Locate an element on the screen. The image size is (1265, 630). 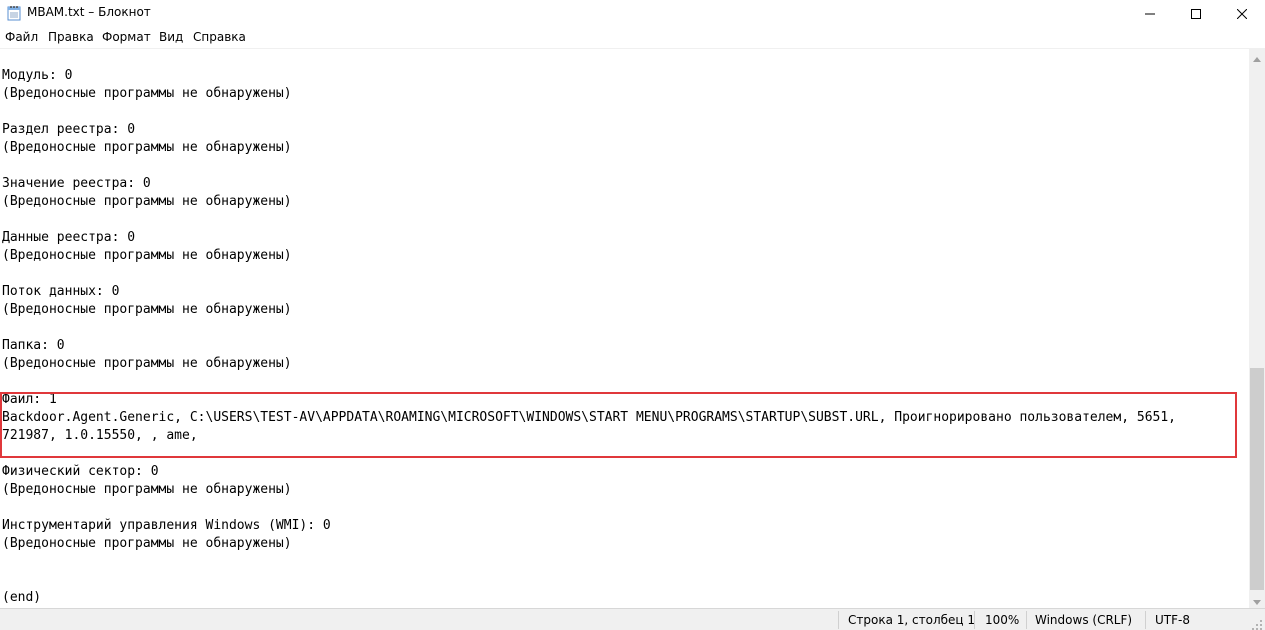
close-icon is located at coordinates (1242, 13).